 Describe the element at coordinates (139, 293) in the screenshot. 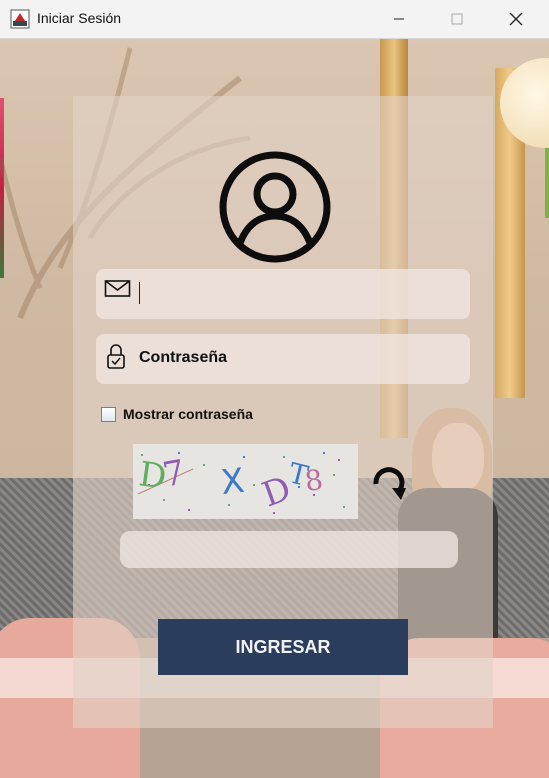

I see `text-cursor` at that location.